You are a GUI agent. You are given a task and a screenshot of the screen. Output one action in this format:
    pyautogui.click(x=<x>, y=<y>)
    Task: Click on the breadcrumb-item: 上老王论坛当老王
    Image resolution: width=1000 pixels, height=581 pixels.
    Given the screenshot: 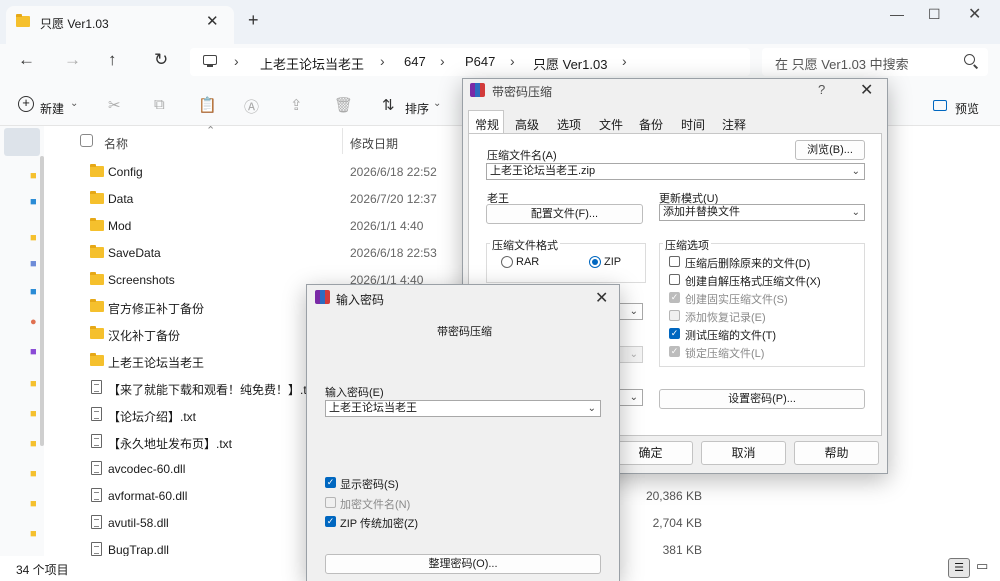 What is the action you would take?
    pyautogui.click(x=312, y=63)
    